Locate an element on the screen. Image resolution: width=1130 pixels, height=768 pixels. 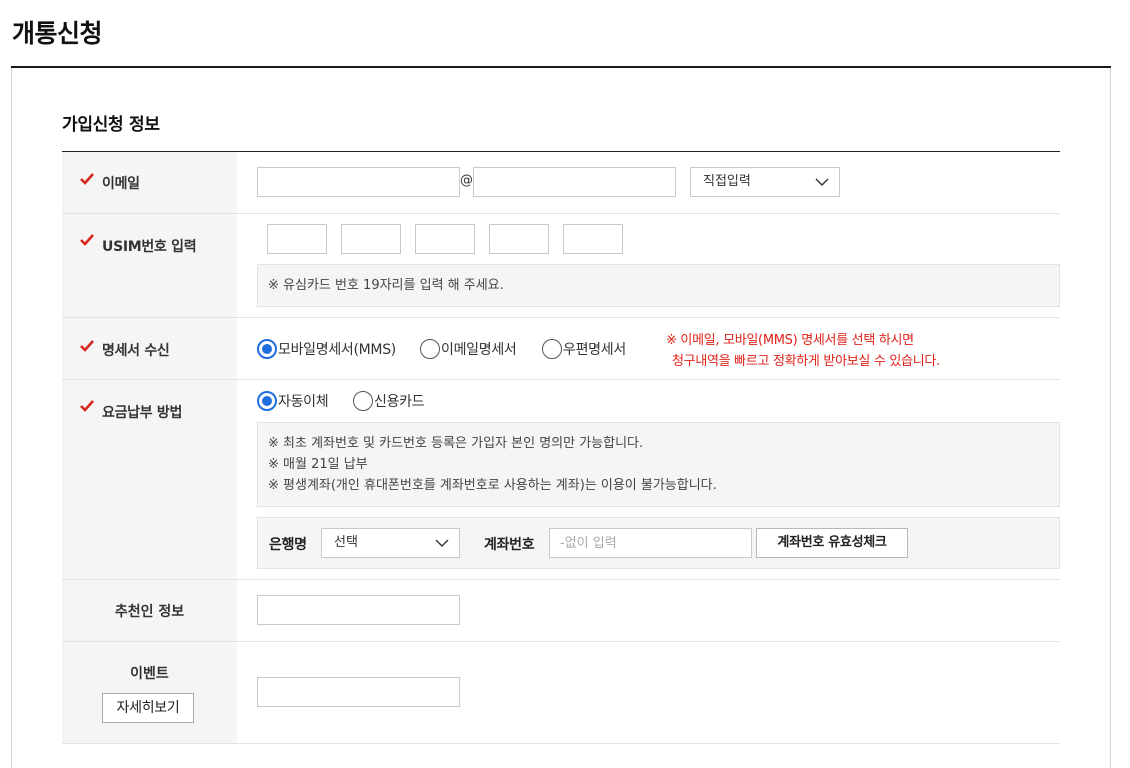
radio-statement-post: 우편명세서 is located at coordinates (584, 349).